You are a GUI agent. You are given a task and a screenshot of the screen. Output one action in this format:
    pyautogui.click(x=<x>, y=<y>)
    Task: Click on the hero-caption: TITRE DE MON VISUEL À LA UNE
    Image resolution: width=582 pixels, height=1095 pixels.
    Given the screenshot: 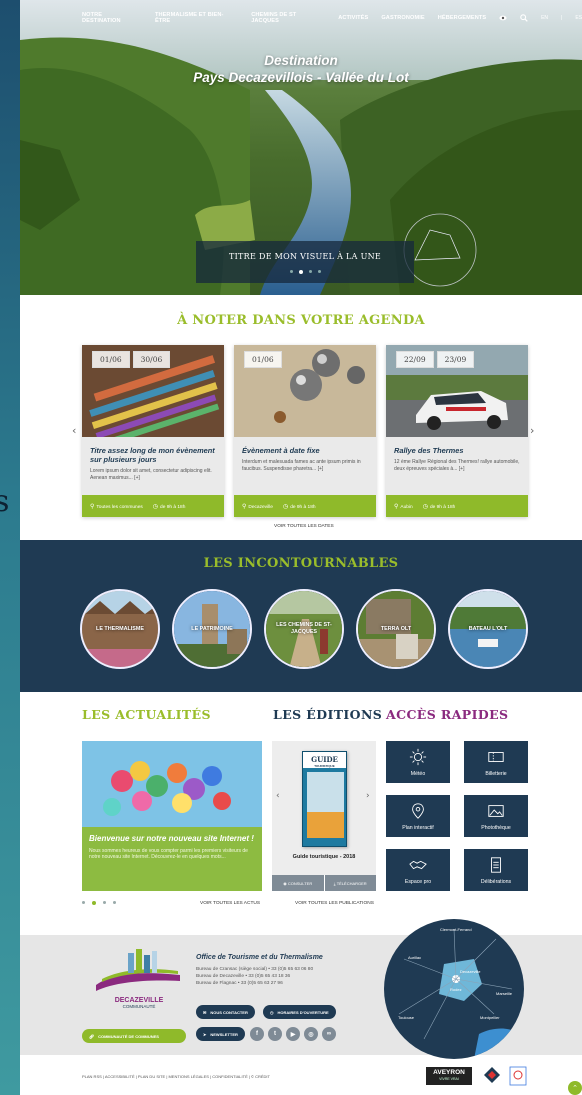 What is the action you would take?
    pyautogui.click(x=305, y=262)
    